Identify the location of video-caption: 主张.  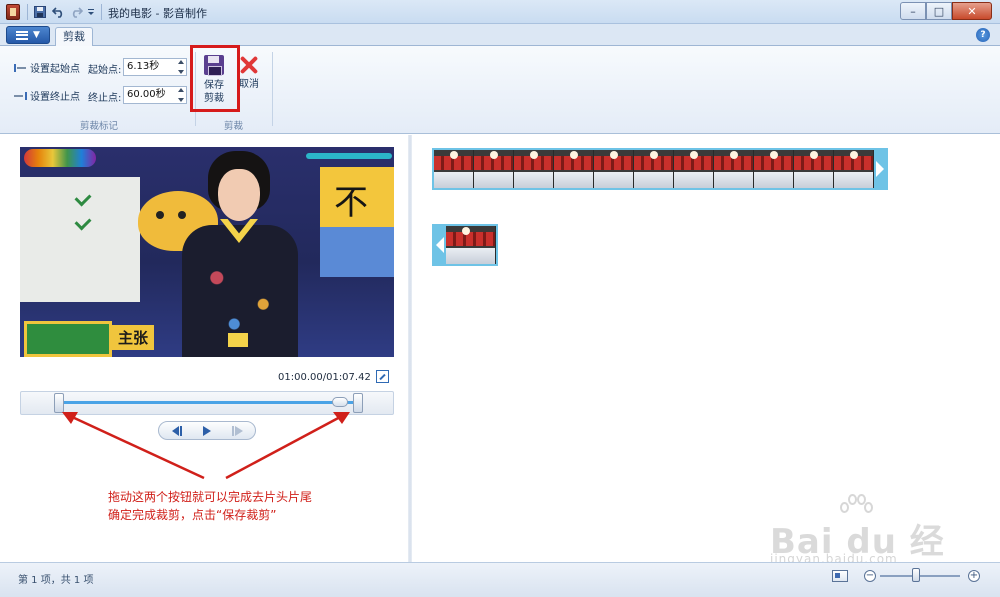
(133, 337).